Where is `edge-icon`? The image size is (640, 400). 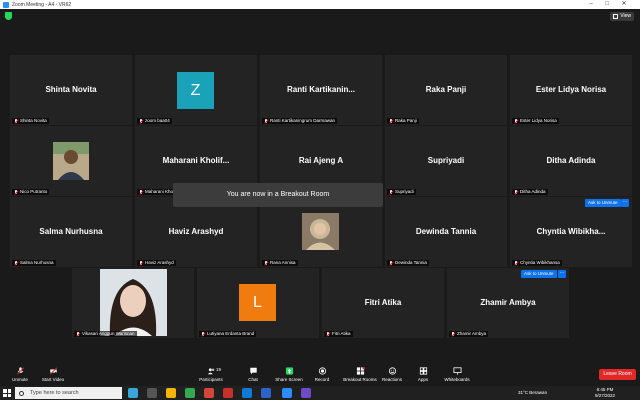 edge-icon is located at coordinates (247, 393).